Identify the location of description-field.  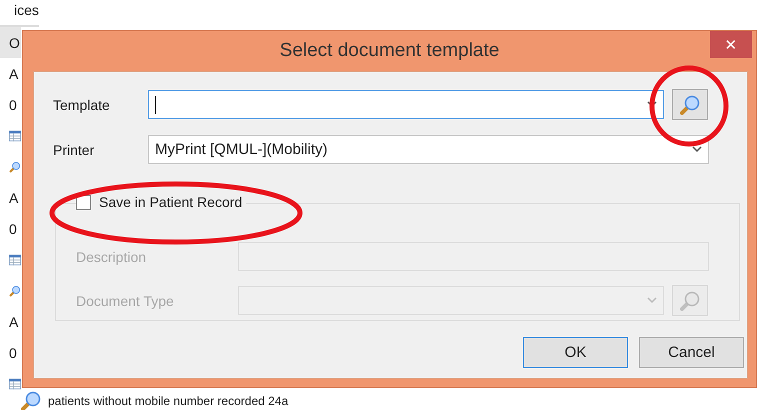
(473, 256).